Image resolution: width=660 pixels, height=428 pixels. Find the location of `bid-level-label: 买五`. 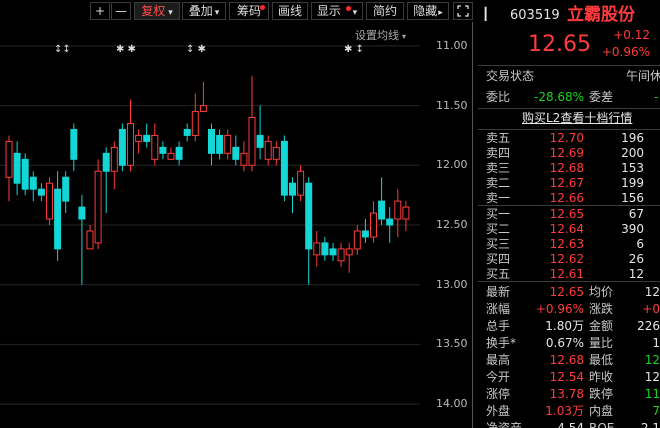

bid-level-label: 买五 is located at coordinates (498, 274).